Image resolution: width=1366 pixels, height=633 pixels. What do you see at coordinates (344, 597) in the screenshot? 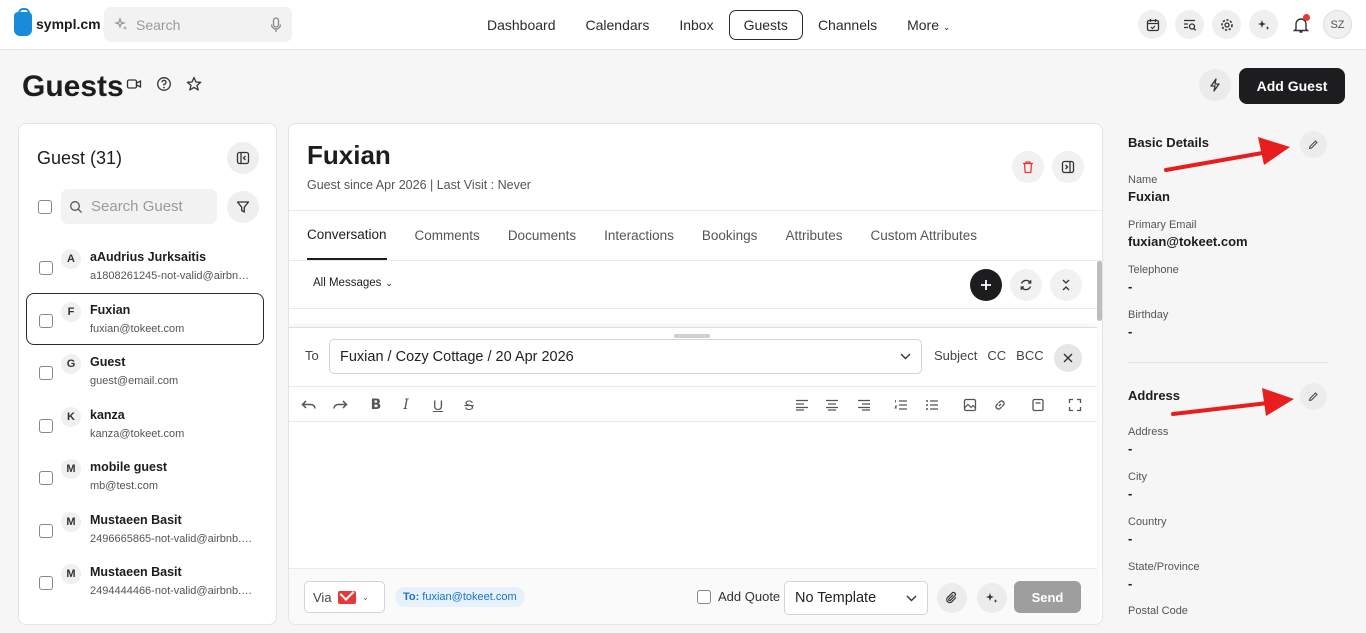
I see `via-channel-select: Via ⌄` at bounding box center [344, 597].